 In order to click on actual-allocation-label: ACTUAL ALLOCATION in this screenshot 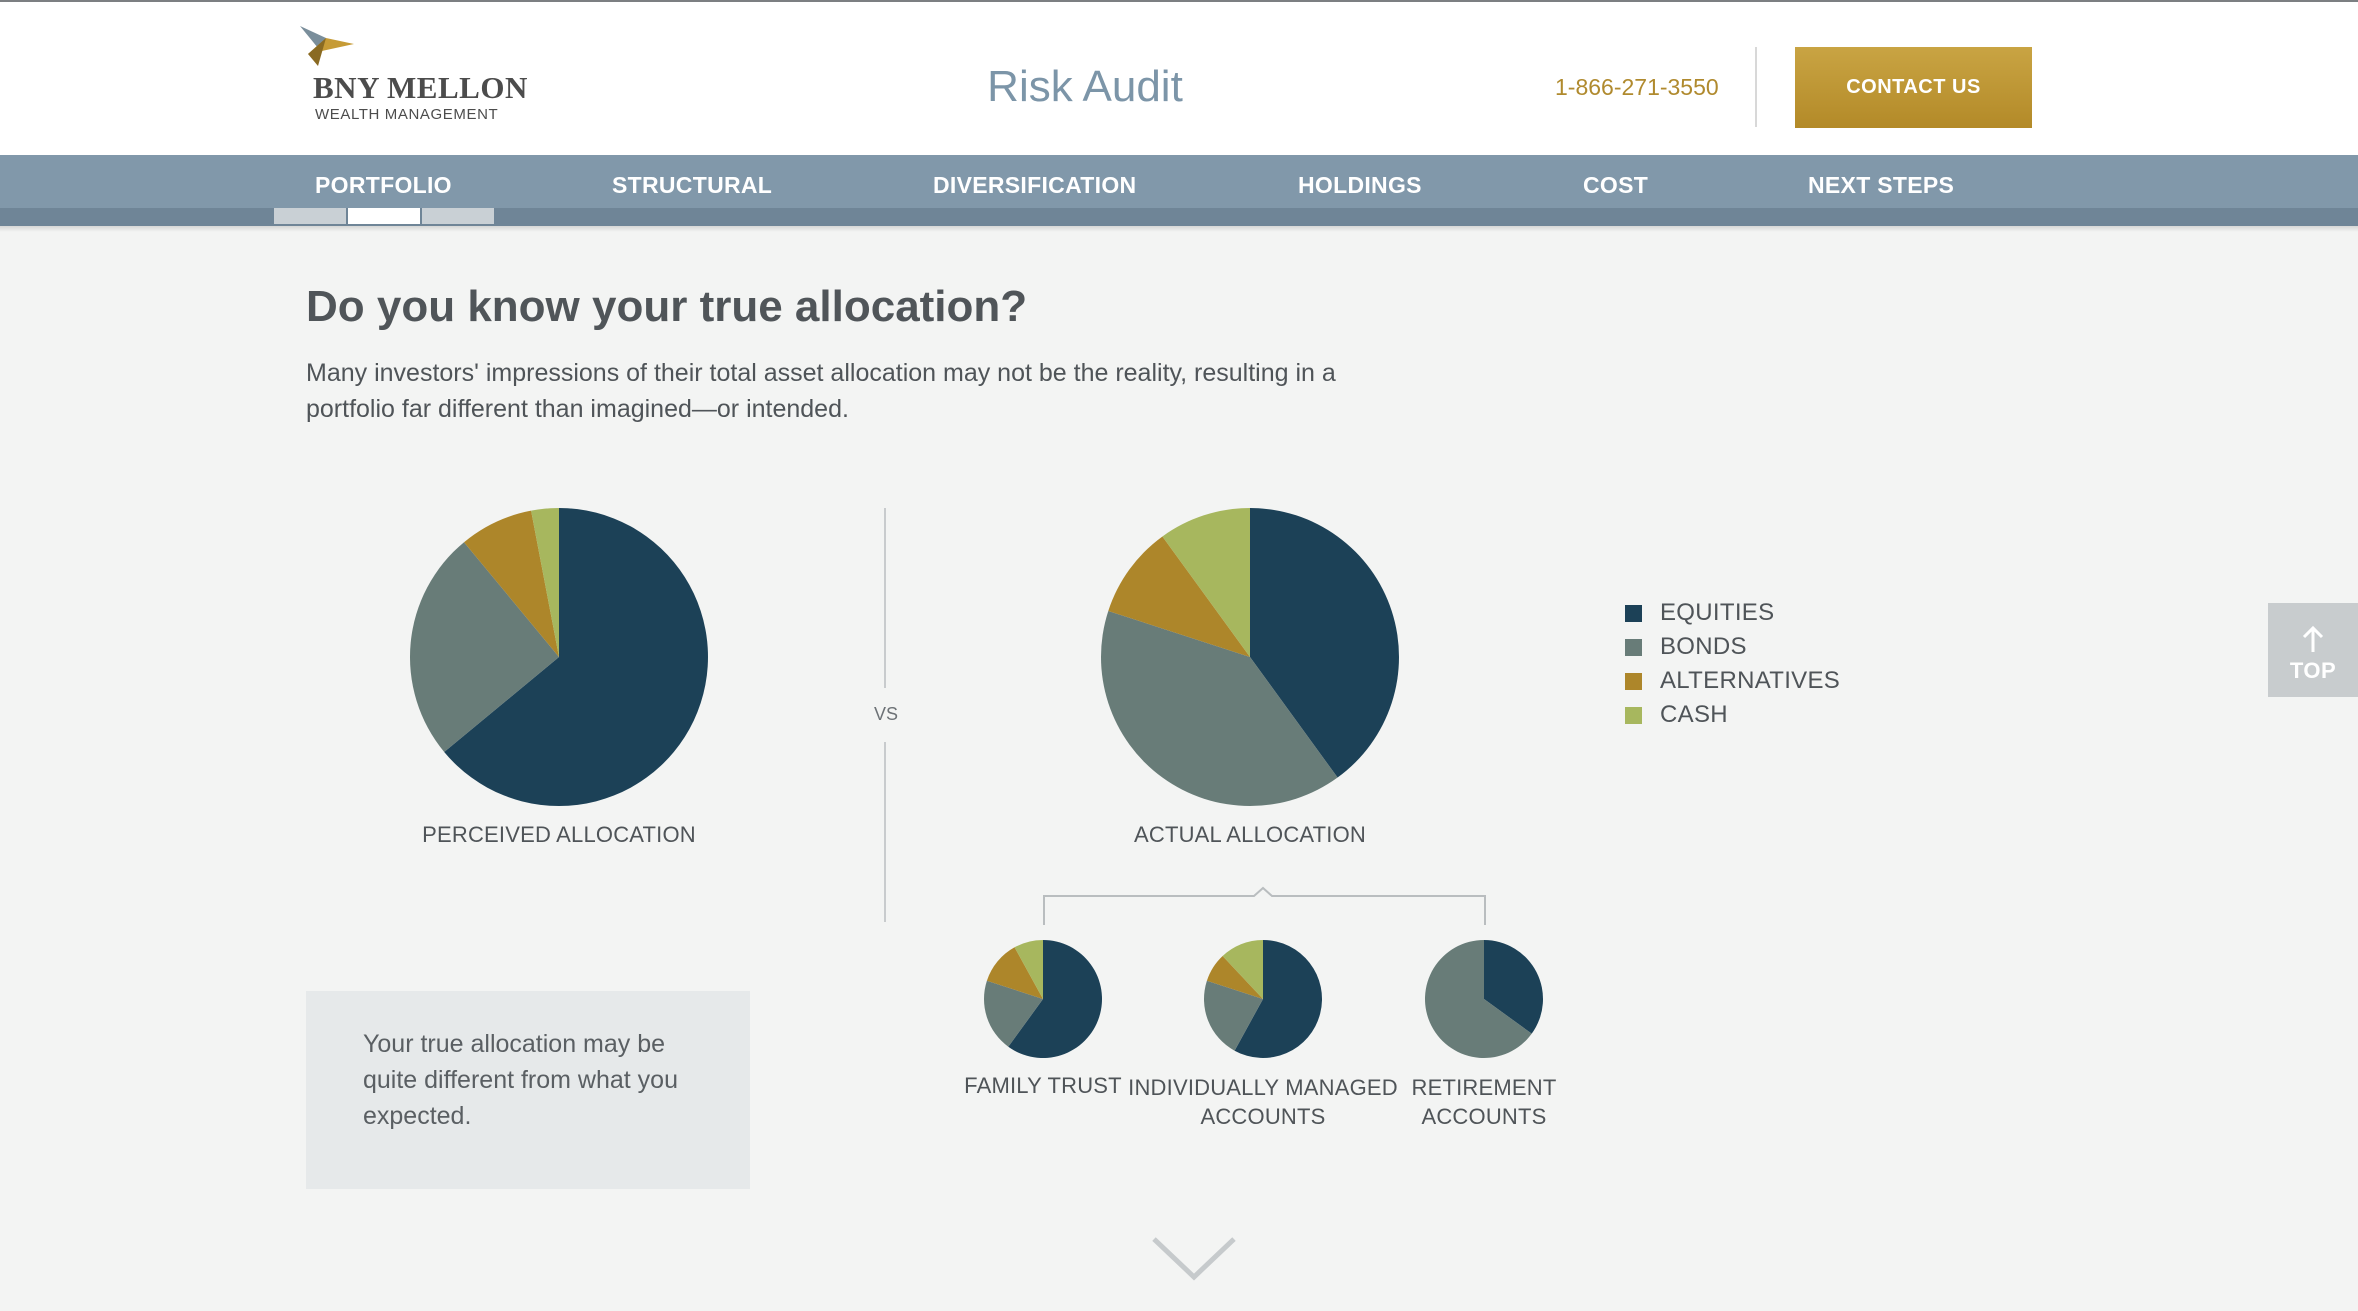, I will do `click(1249, 834)`.